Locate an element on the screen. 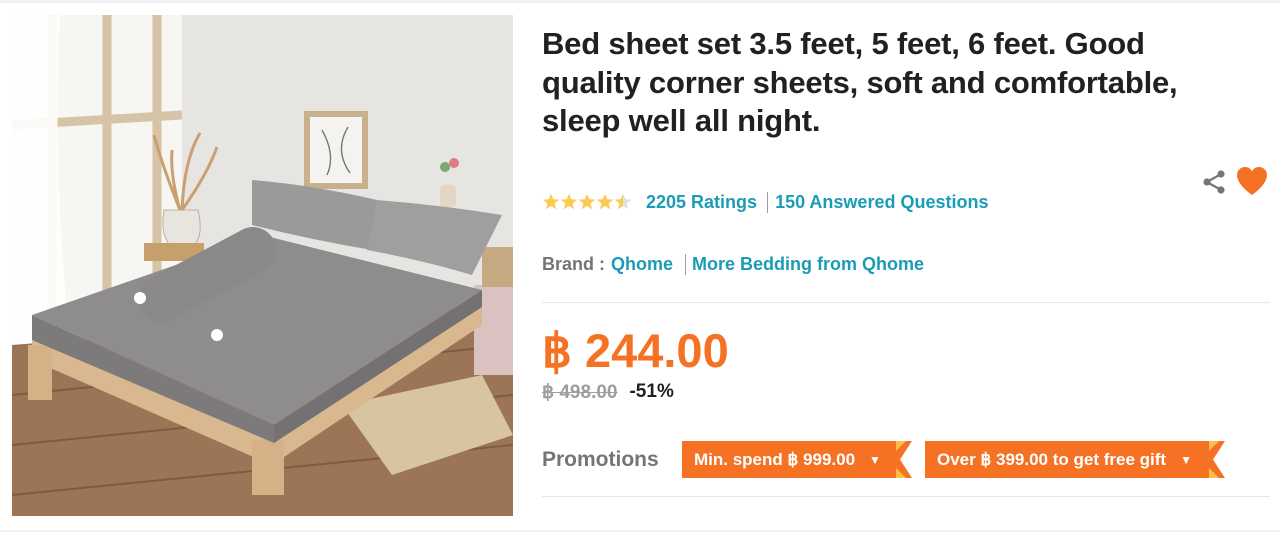  promotion-free-gift-button: Over ฿ 399.00 to get free gift ▼ is located at coordinates (1075, 459).